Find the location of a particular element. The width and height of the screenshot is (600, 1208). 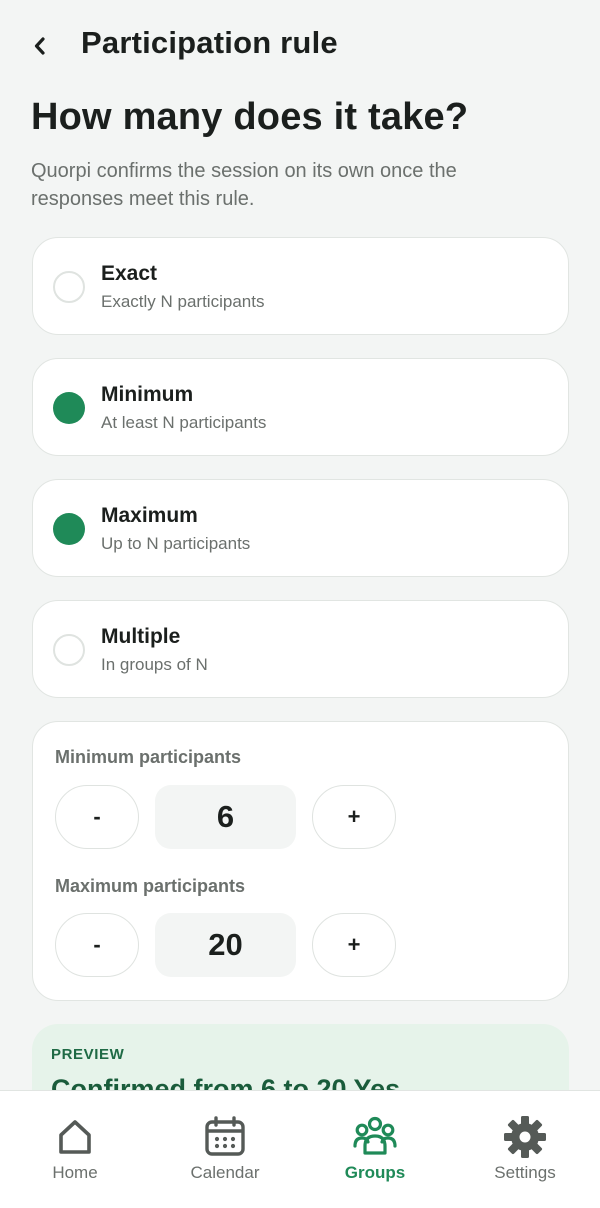

header: Participation rule is located at coordinates (300, 45).